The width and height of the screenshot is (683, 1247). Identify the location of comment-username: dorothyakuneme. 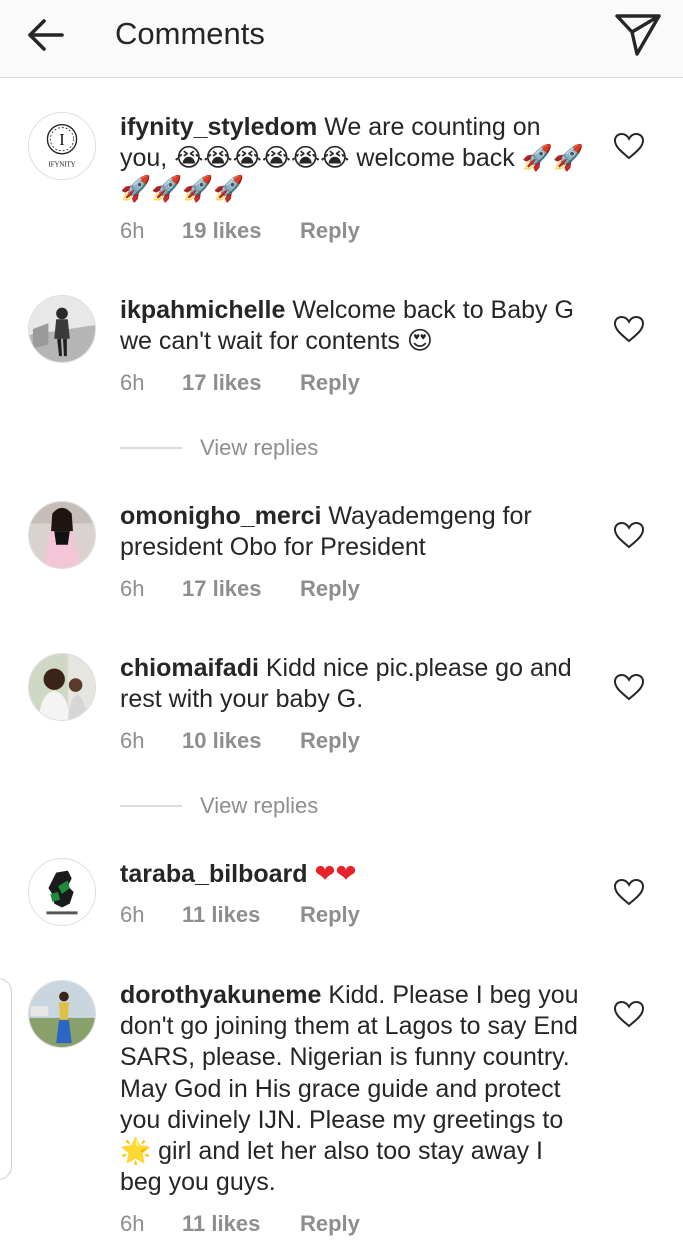
(220, 995).